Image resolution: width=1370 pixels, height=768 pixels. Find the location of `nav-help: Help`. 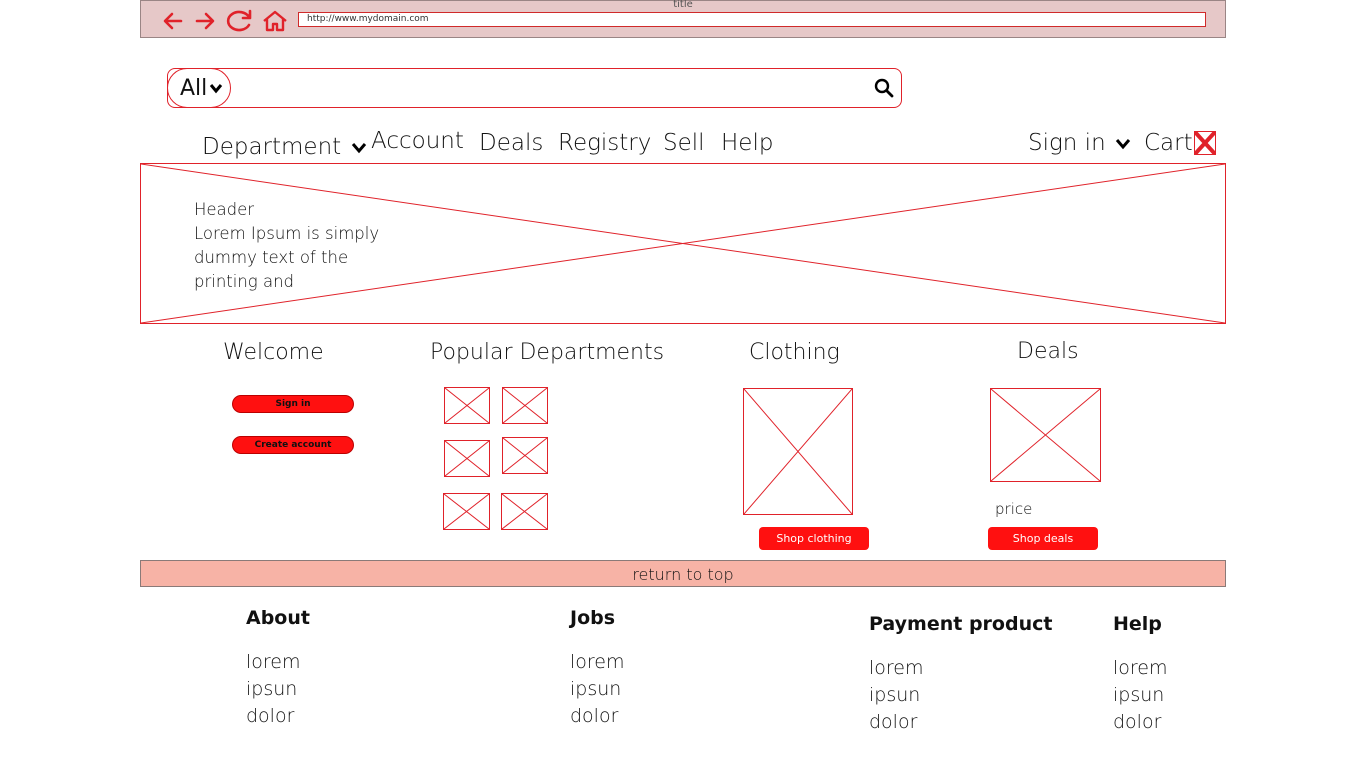

nav-help: Help is located at coordinates (747, 143).